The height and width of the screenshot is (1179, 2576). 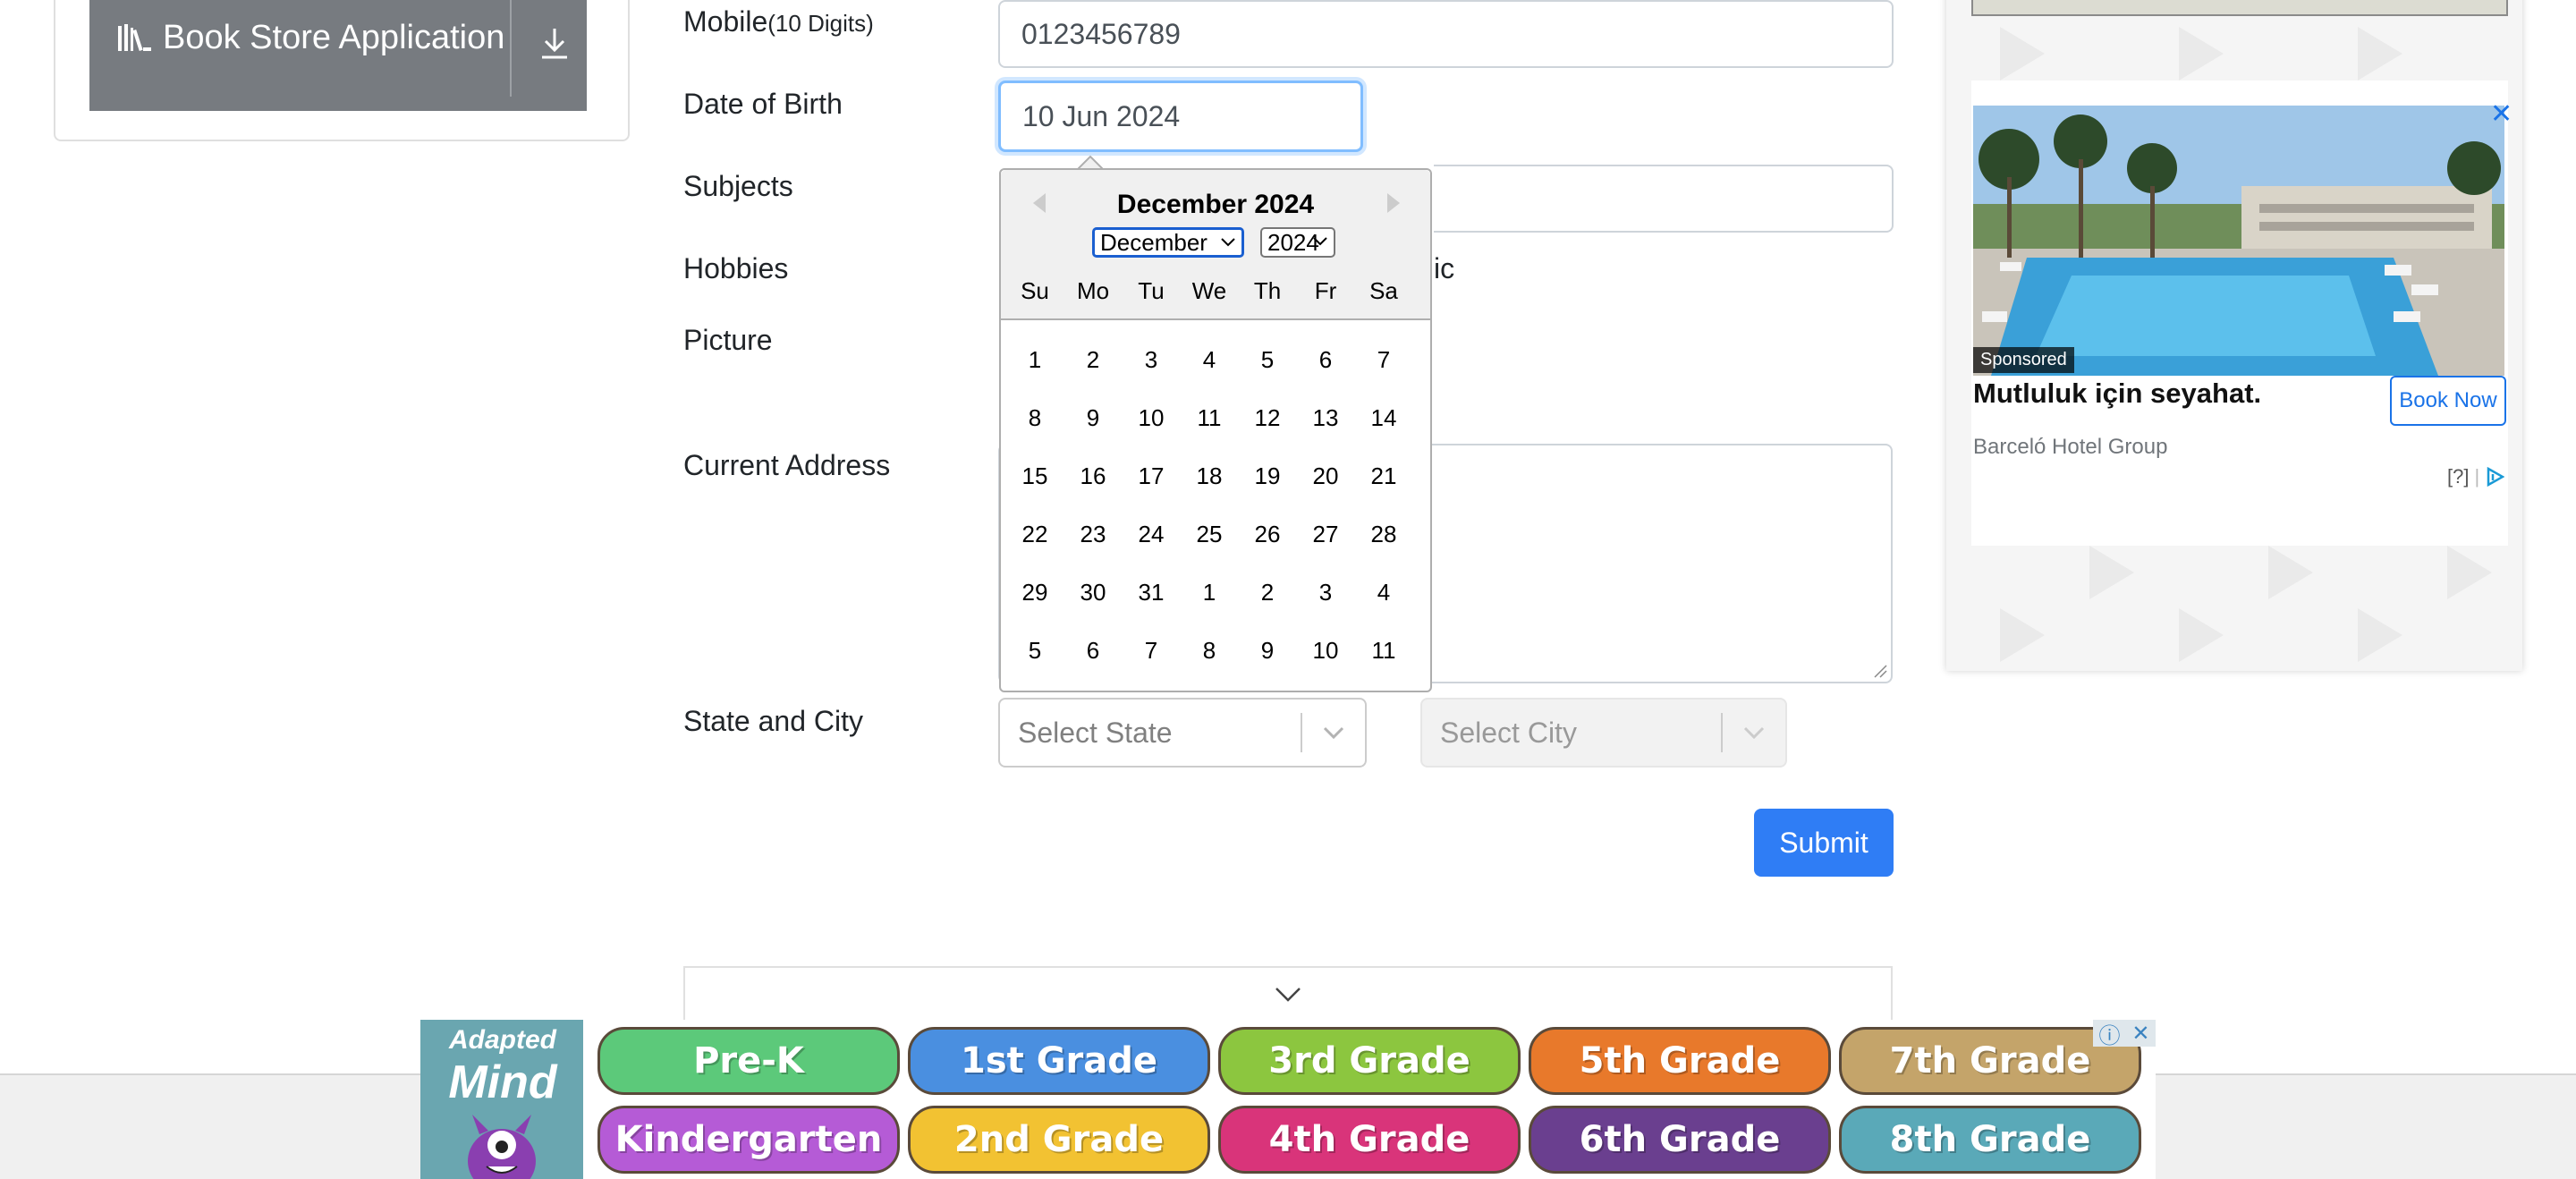 I want to click on ad-headline: Mutluluk için seyahat., so click(x=2117, y=394).